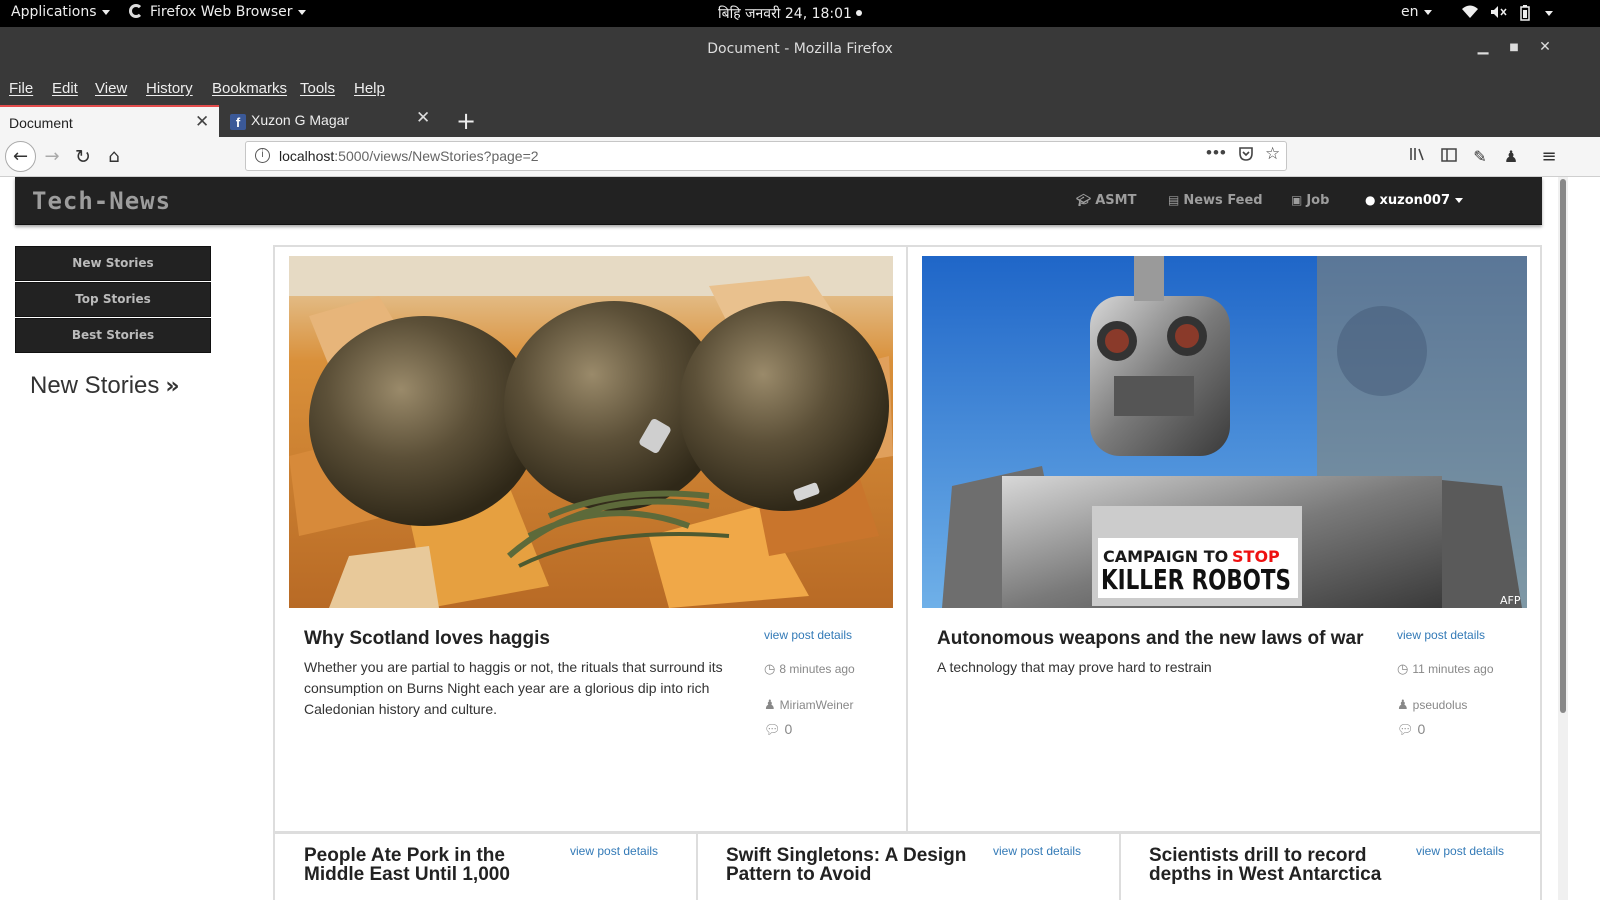 The height and width of the screenshot is (900, 1600). Describe the element at coordinates (808, 705) in the screenshot. I see `story-author: ♟ MiriamWeiner` at that location.